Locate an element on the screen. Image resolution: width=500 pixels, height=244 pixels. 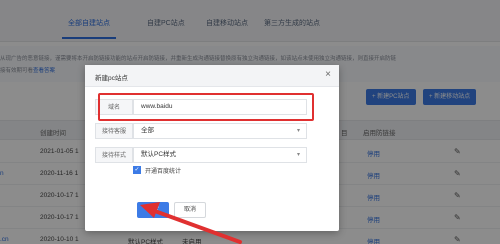
domain-highlight-box is located at coordinates (206, 107).